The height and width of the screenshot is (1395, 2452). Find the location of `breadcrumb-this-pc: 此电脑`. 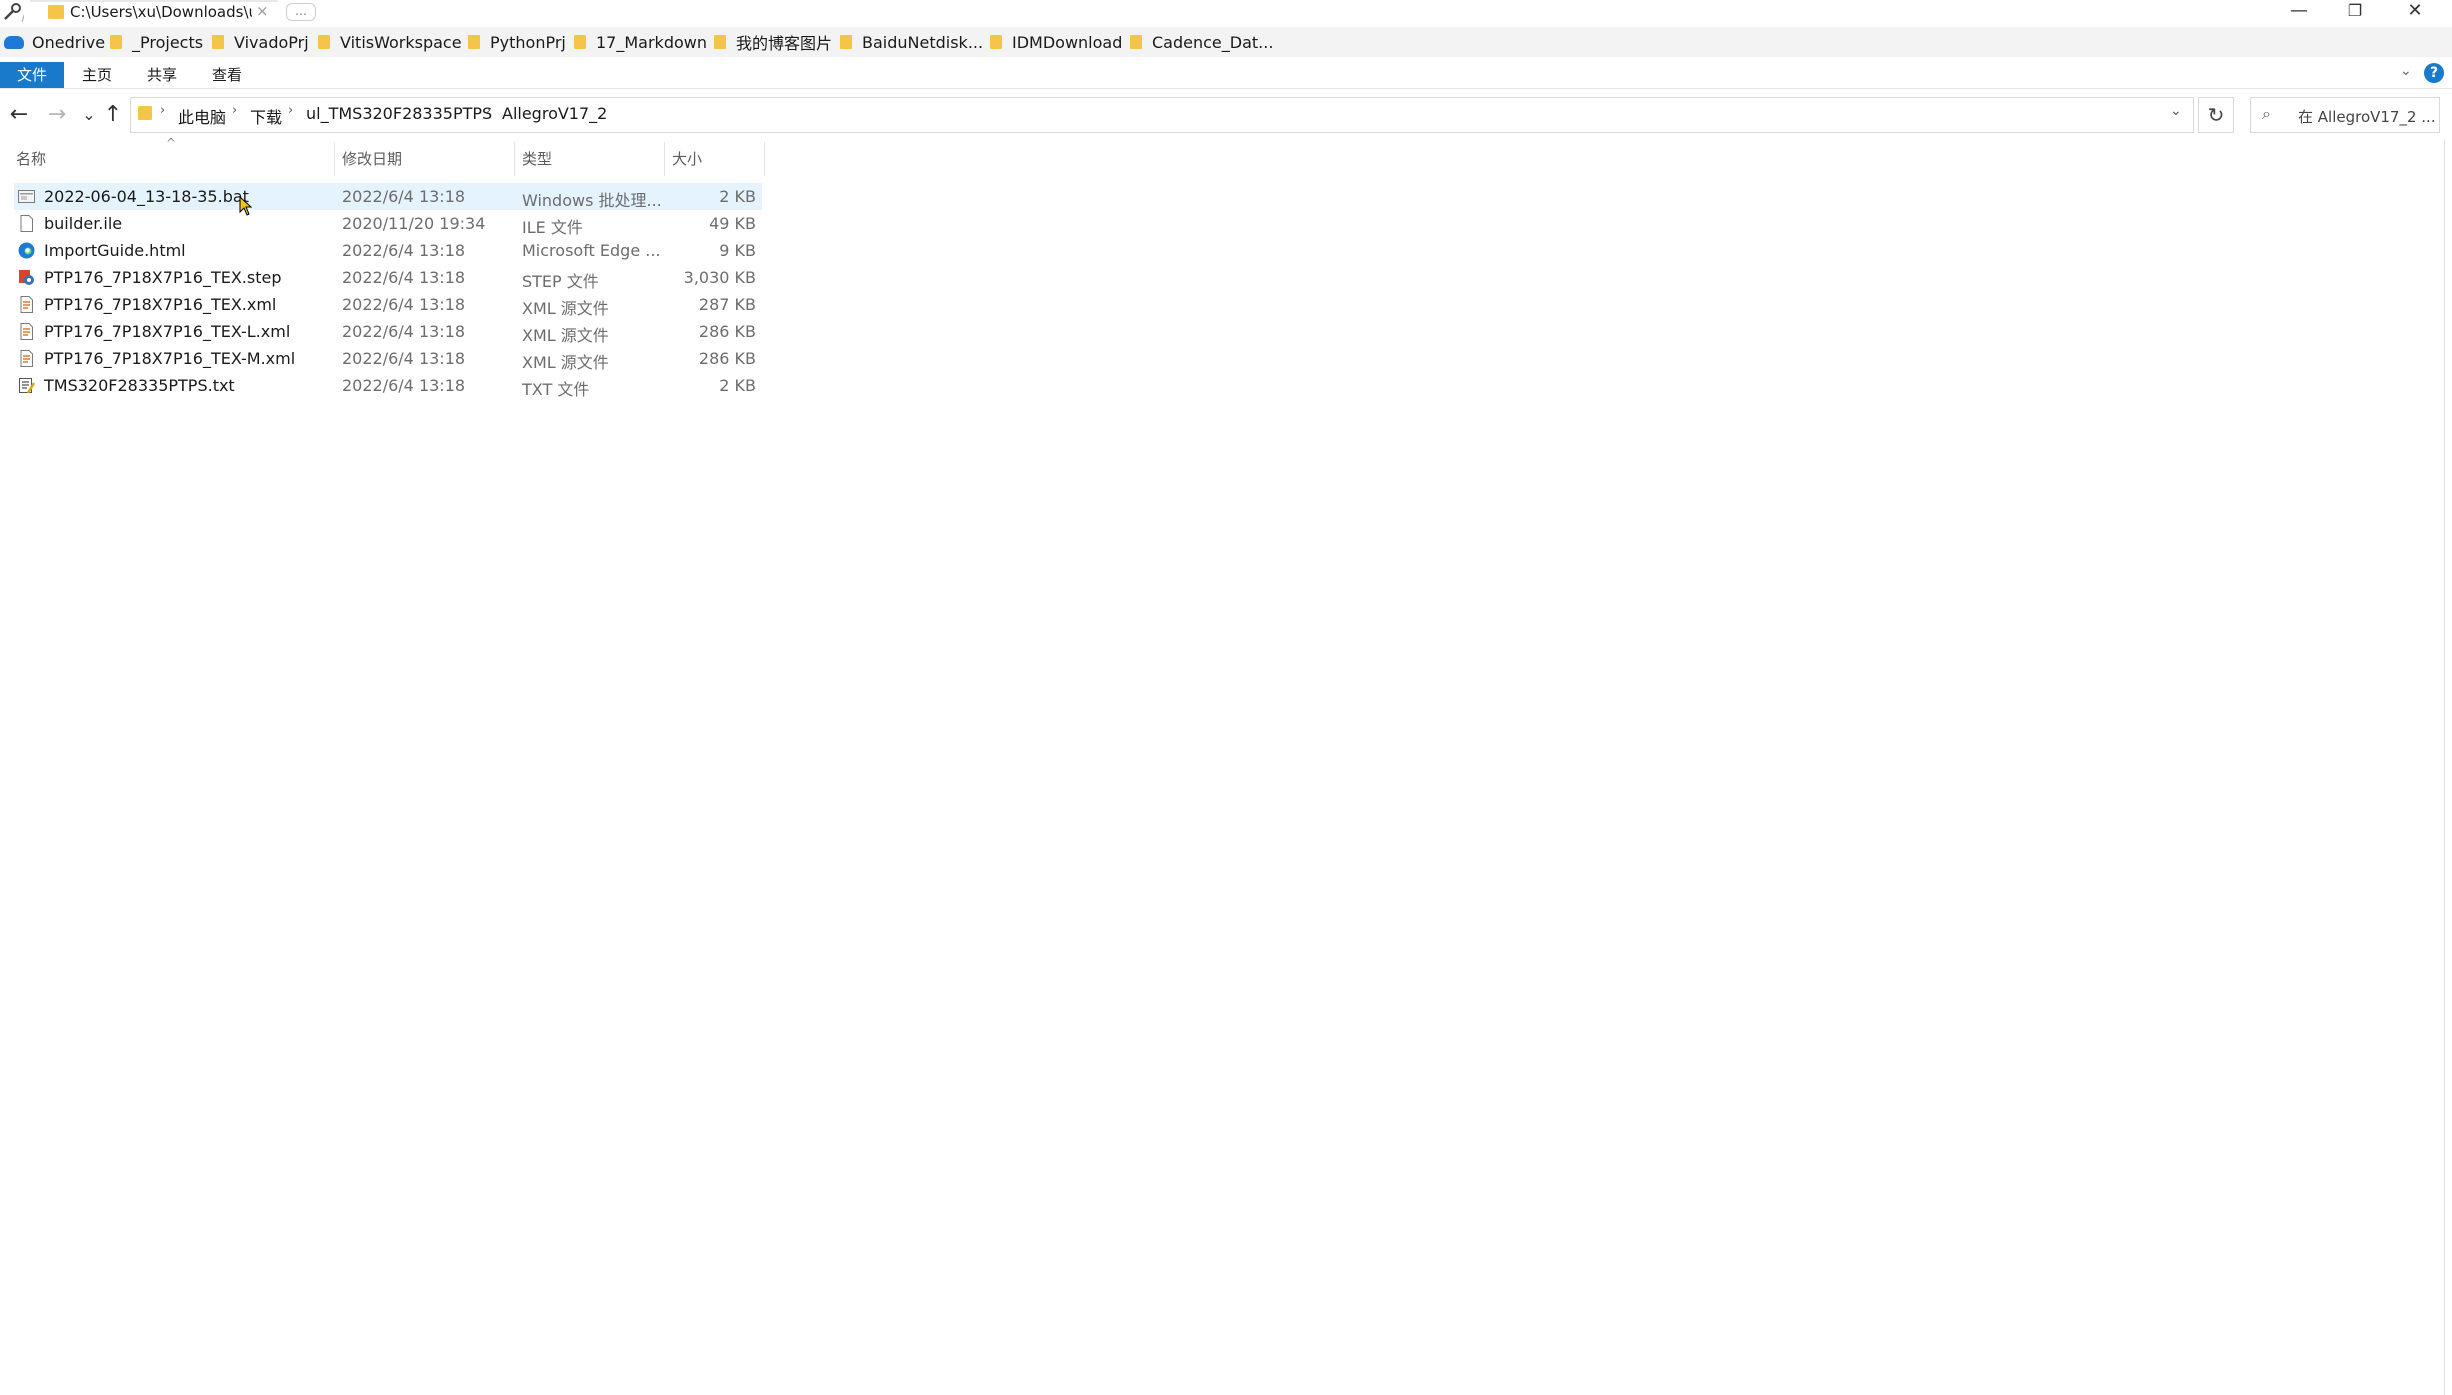

breadcrumb-this-pc: 此电脑 is located at coordinates (202, 116).